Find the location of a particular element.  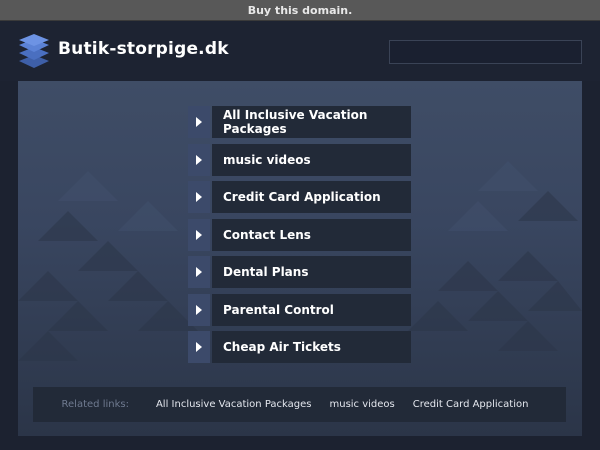

related-link: music videos is located at coordinates (361, 404).